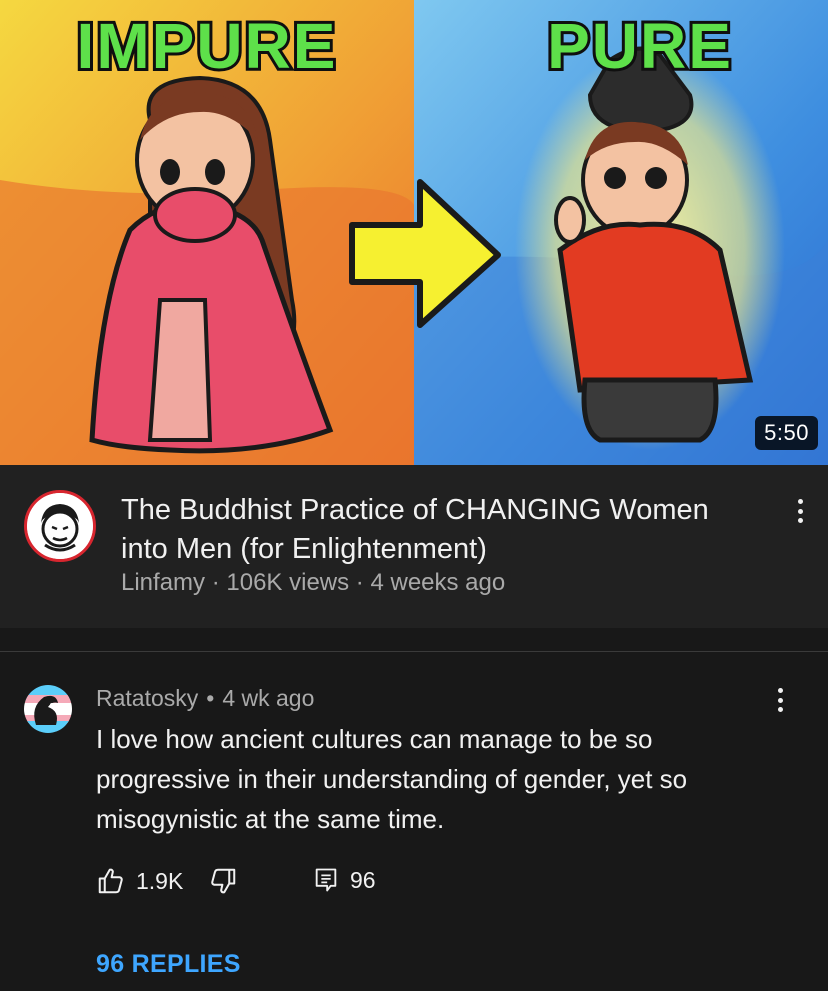 Image resolution: width=828 pixels, height=991 pixels. I want to click on pure-character-illustration, so click(650, 248).